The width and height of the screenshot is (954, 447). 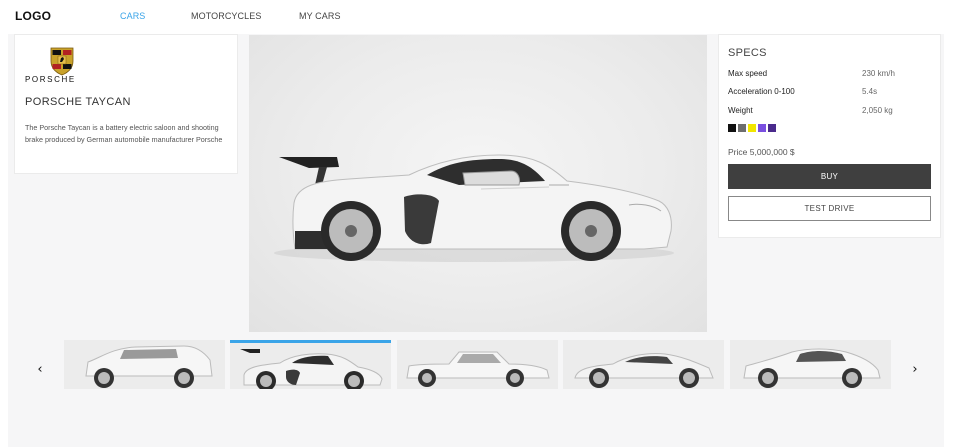 What do you see at coordinates (320, 16) in the screenshot?
I see `nav-my-cars: MY CARS` at bounding box center [320, 16].